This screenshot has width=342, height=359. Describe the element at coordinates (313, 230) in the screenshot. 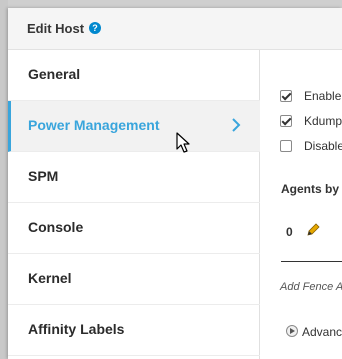

I see `pencil-icon` at that location.